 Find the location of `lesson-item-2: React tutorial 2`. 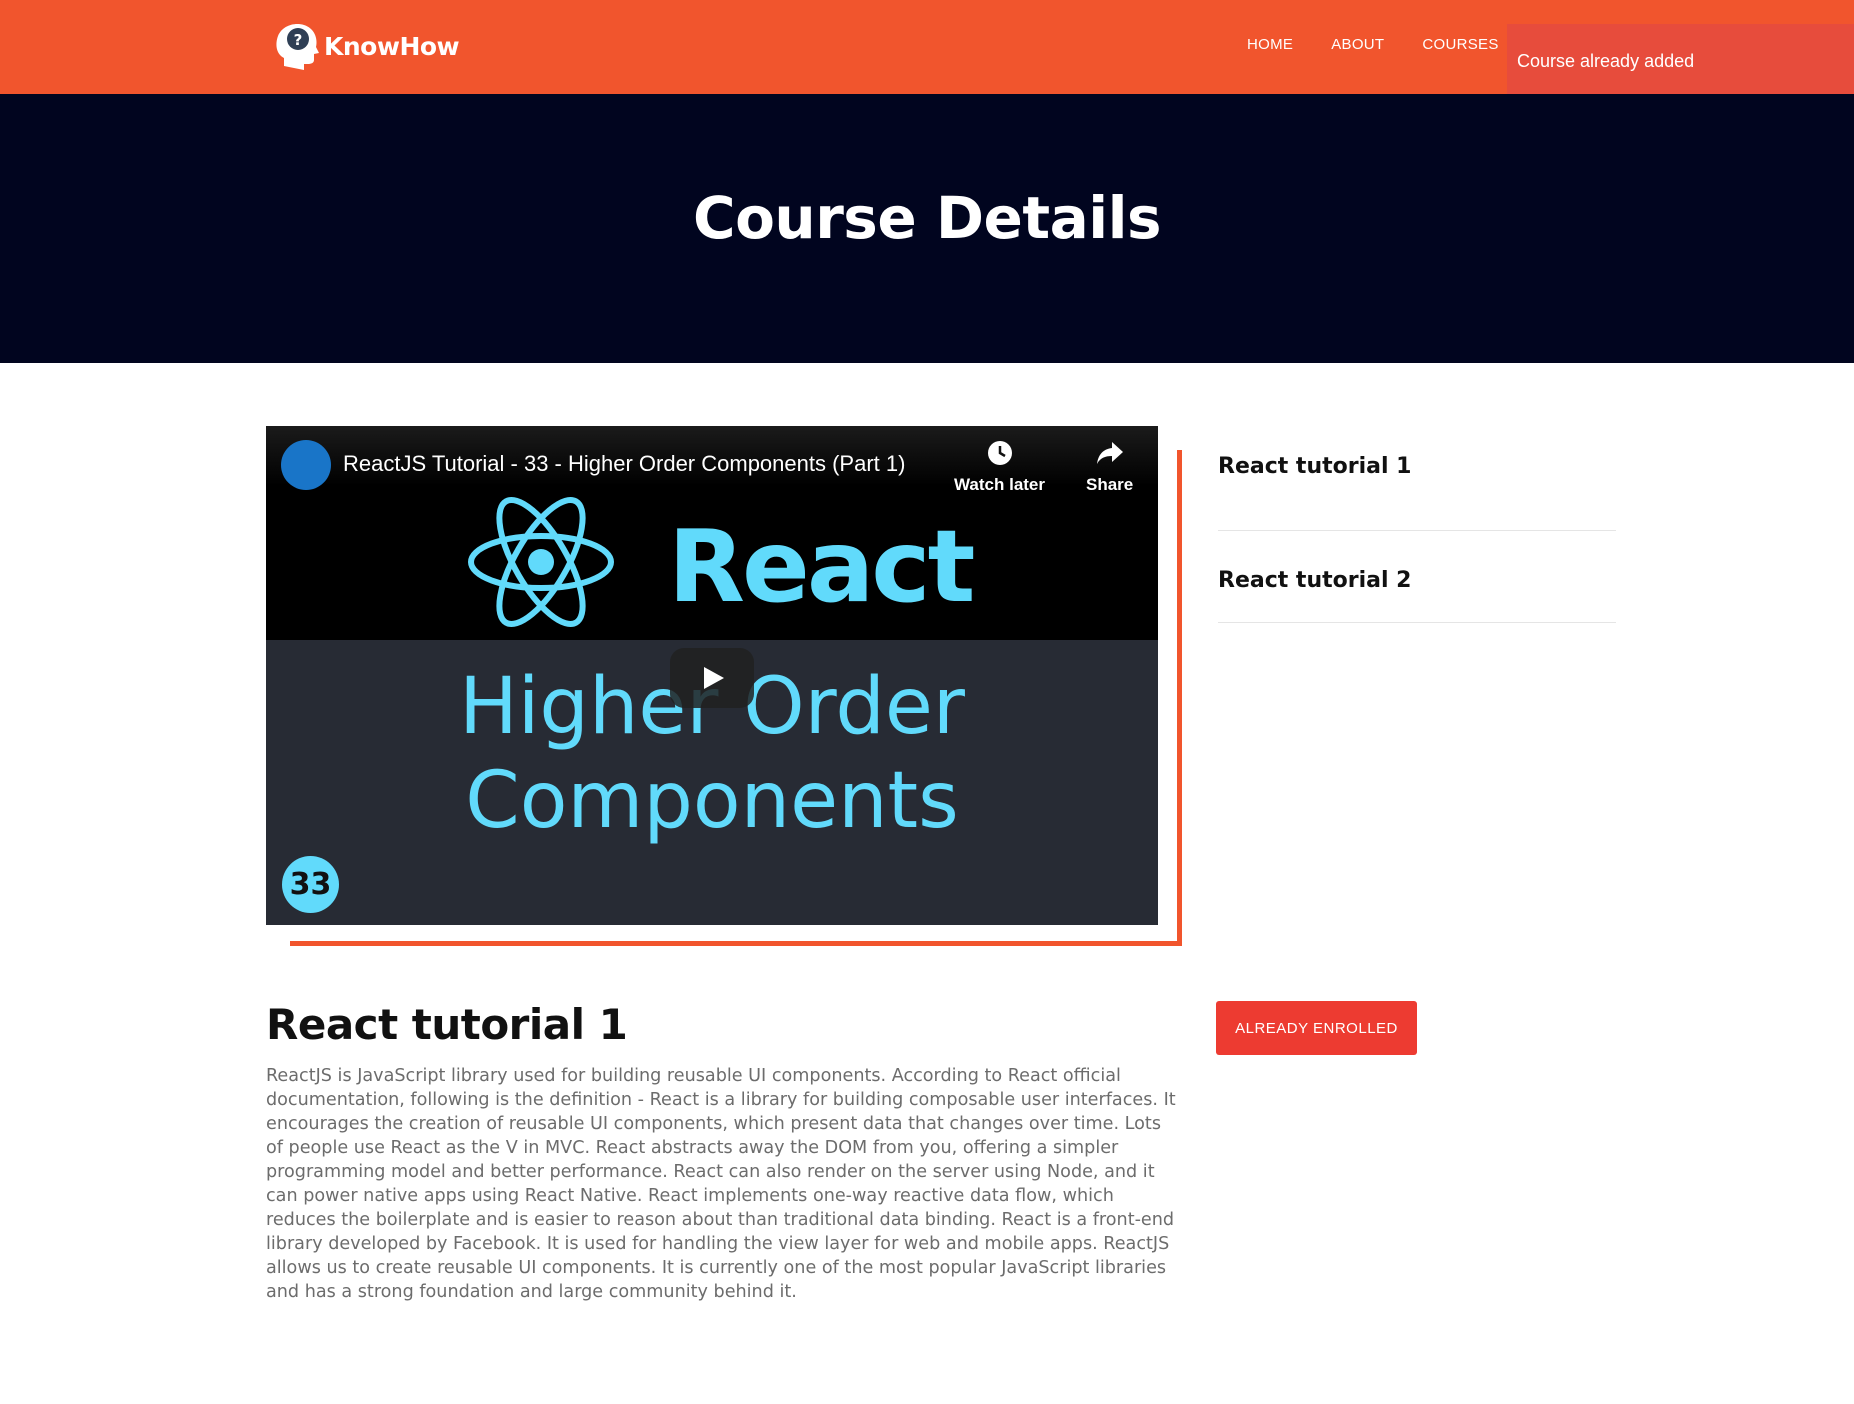

lesson-item-2: React tutorial 2 is located at coordinates (1417, 577).